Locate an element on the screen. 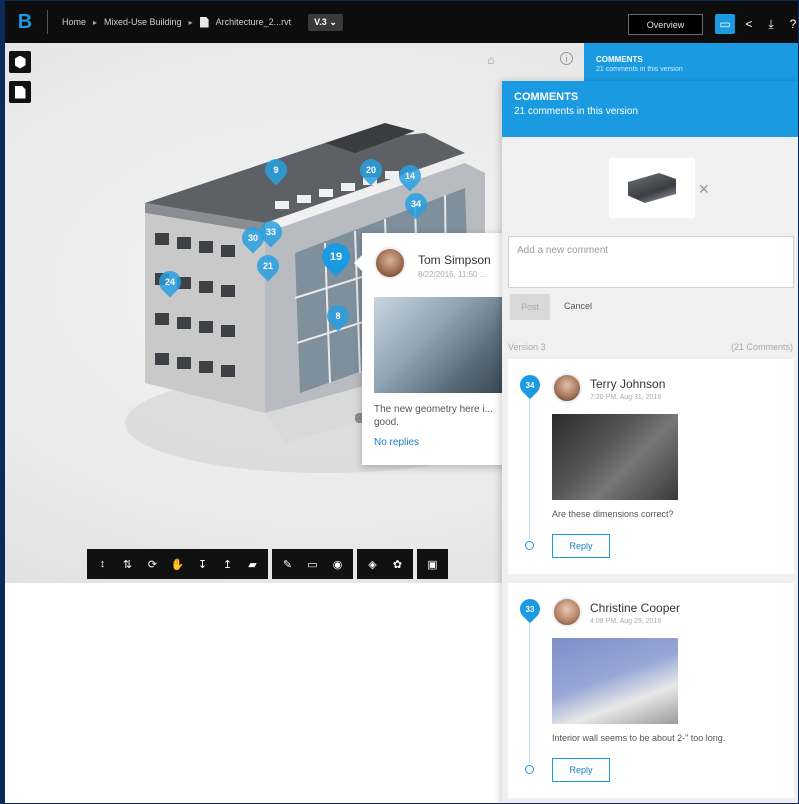  comment-attachment-thumbnail is located at coordinates (652, 188).